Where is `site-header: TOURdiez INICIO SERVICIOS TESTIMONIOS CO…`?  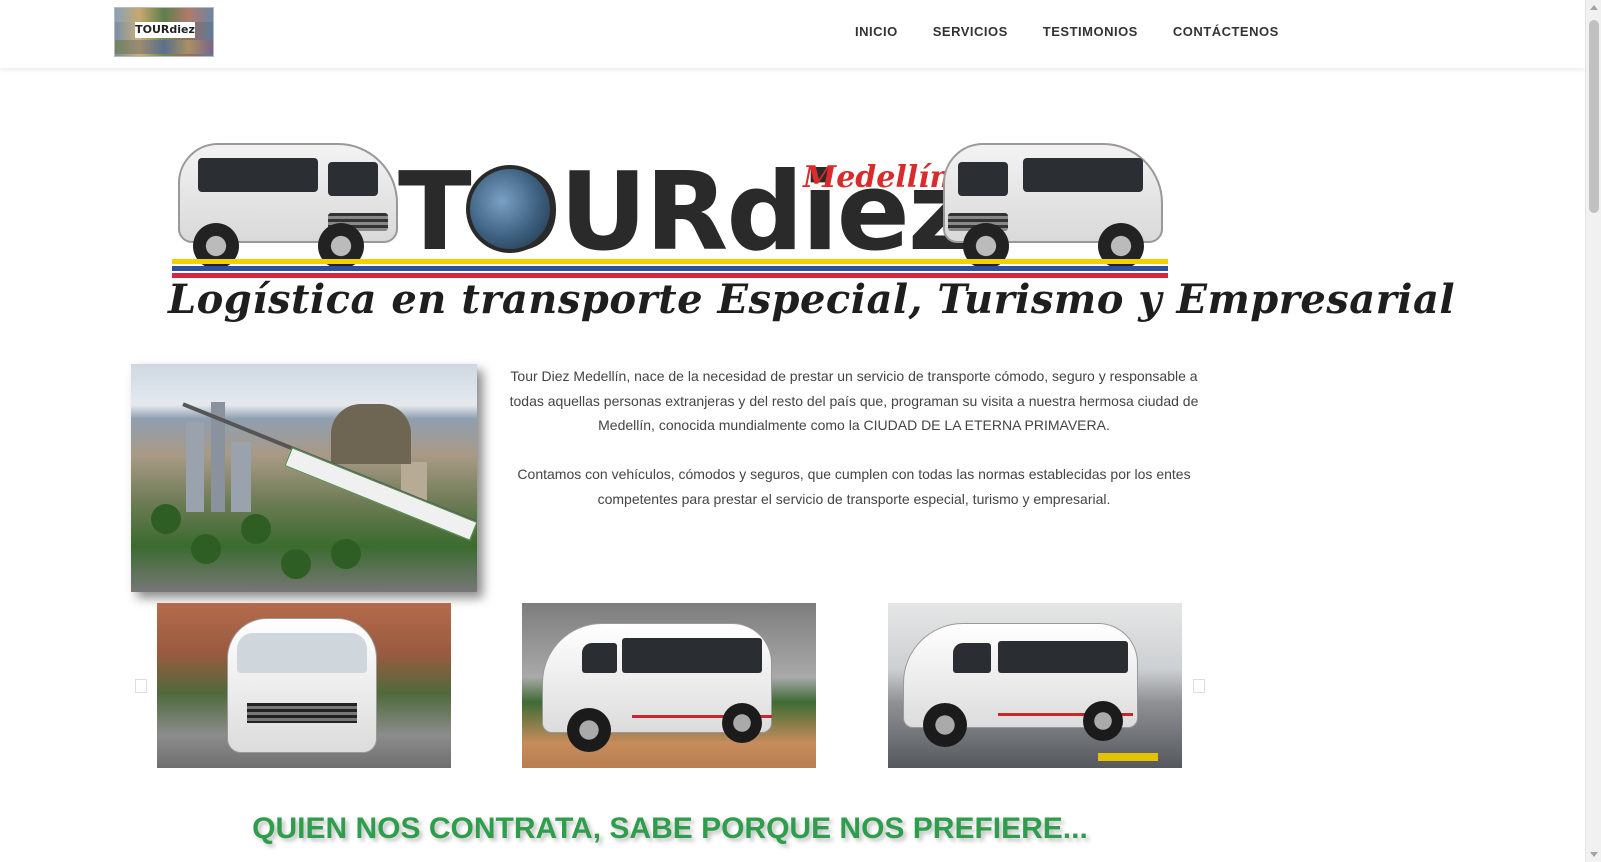
site-header: TOURdiez INICIO SERVICIOS TESTIMONIOS CO… is located at coordinates (792, 34).